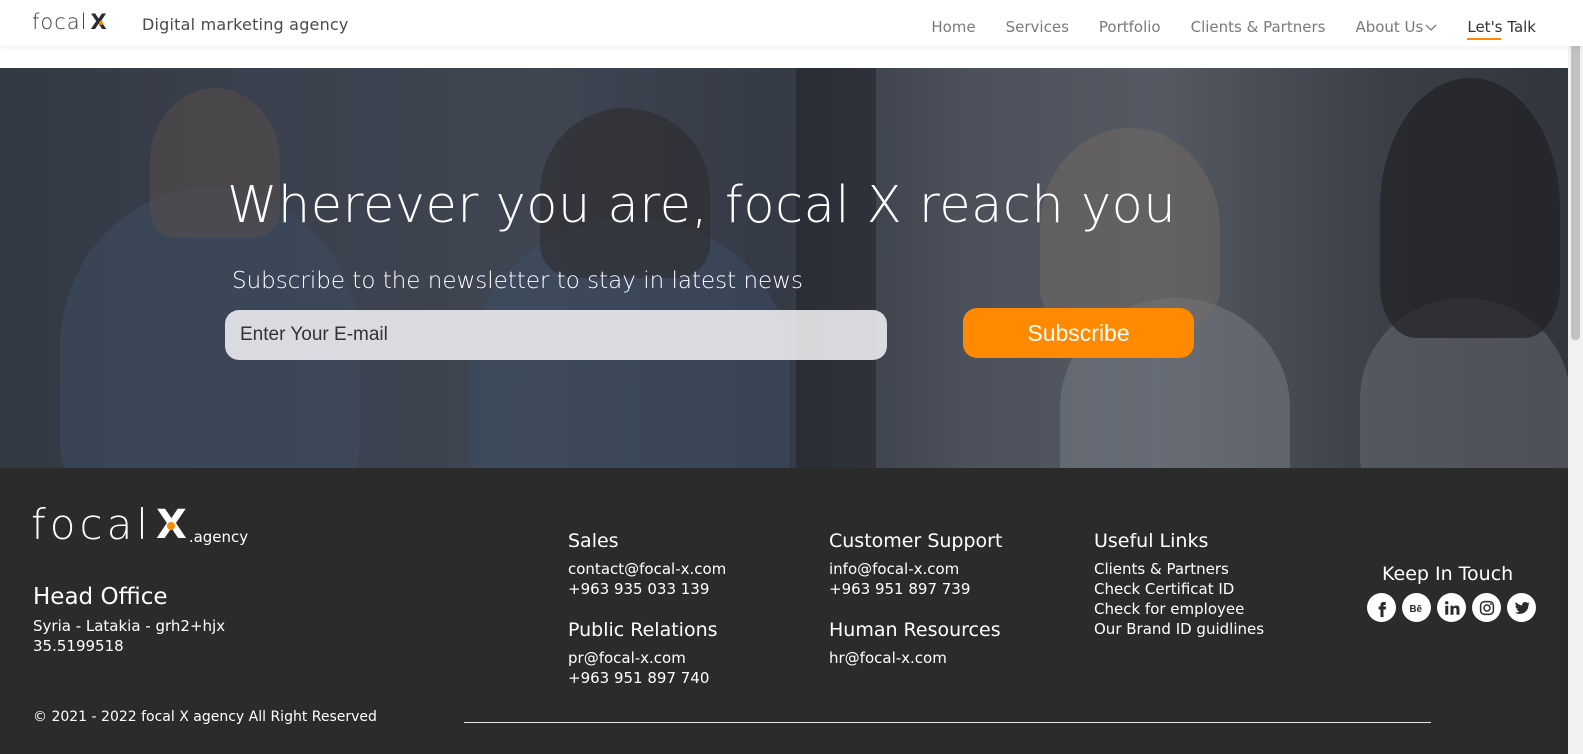  Describe the element at coordinates (1258, 27) in the screenshot. I see `nav-clients-partners: Clients & Partners` at that location.